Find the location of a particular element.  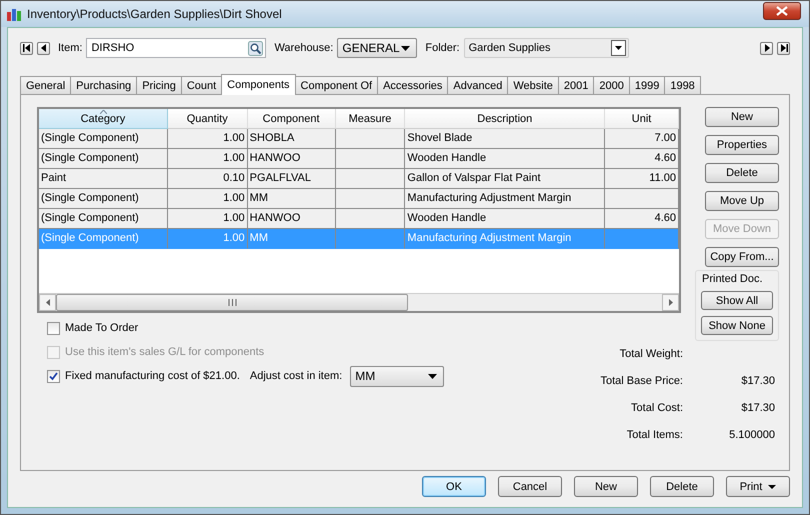

previous-record-button is located at coordinates (43, 48).